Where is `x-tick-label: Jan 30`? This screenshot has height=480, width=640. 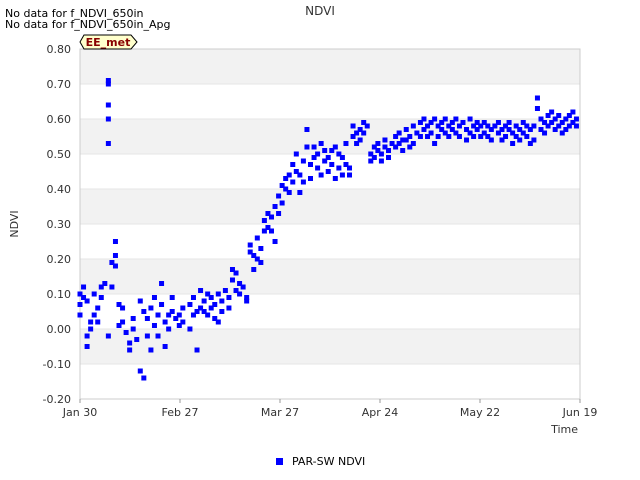 x-tick-label: Jan 30 is located at coordinates (79, 412).